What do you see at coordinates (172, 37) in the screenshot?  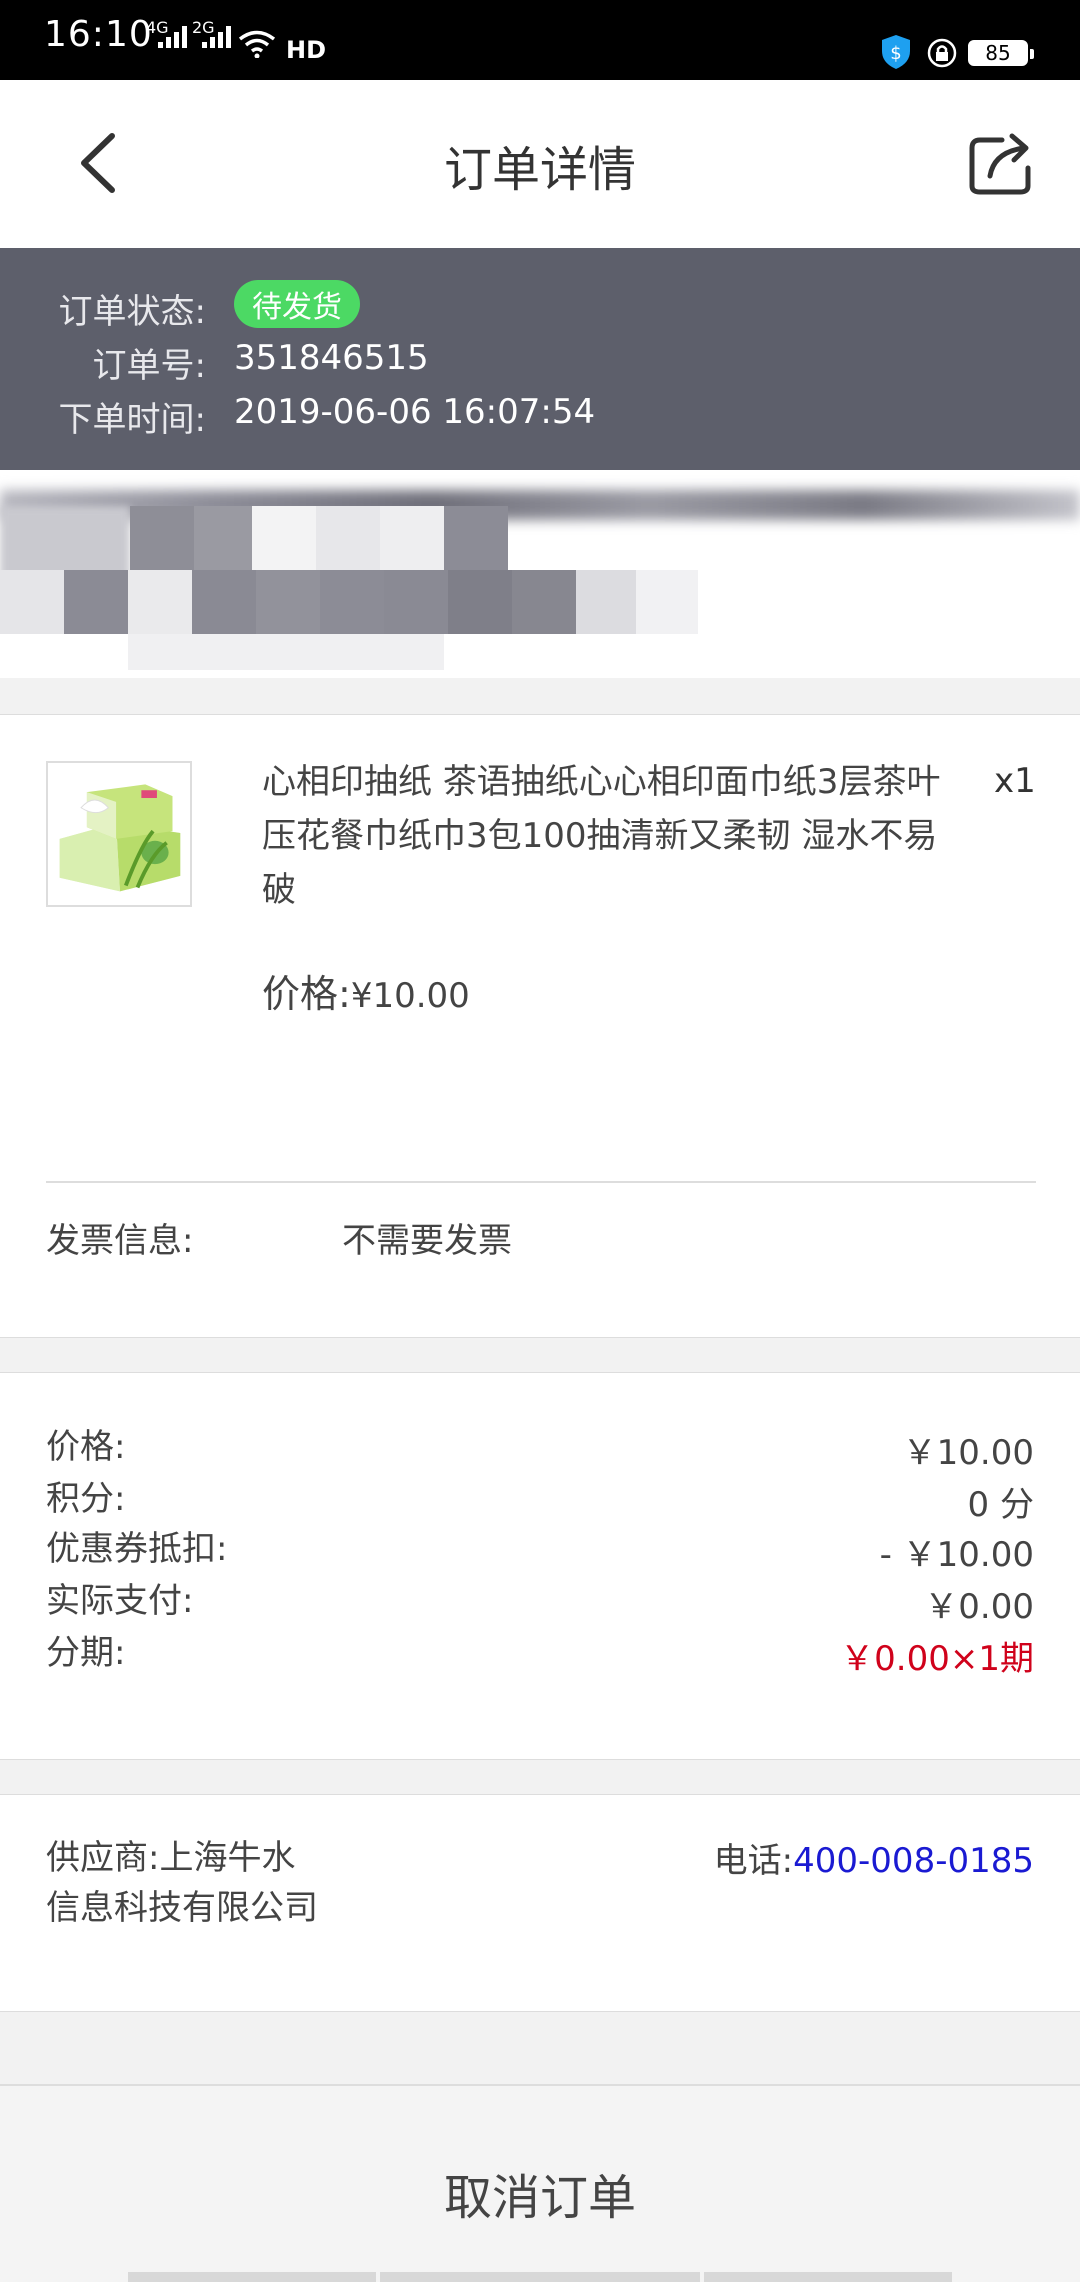 I see `signal-1-icon` at bounding box center [172, 37].